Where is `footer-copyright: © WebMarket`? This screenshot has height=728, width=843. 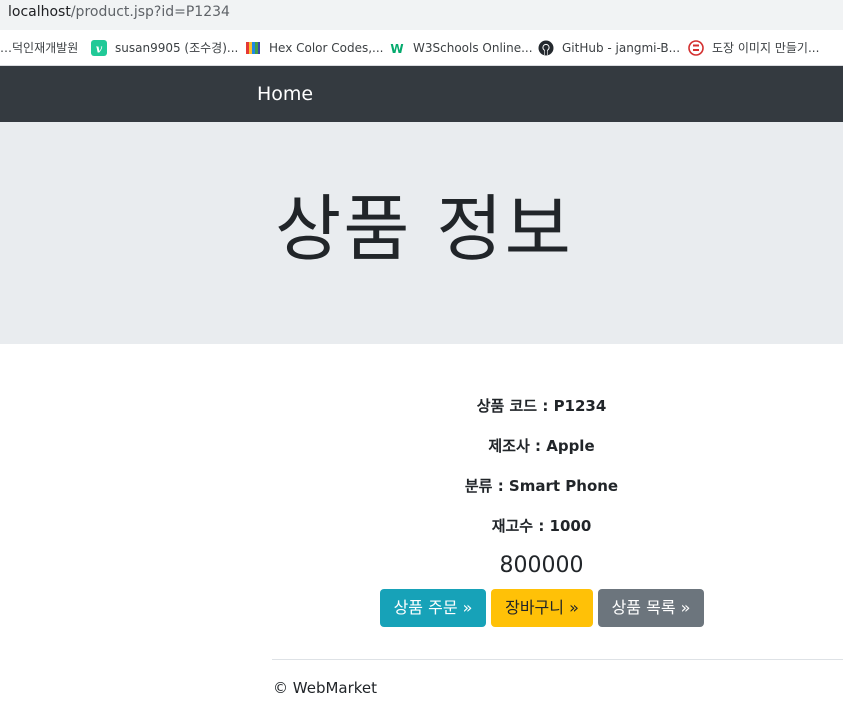
footer-copyright: © WebMarket is located at coordinates (325, 688).